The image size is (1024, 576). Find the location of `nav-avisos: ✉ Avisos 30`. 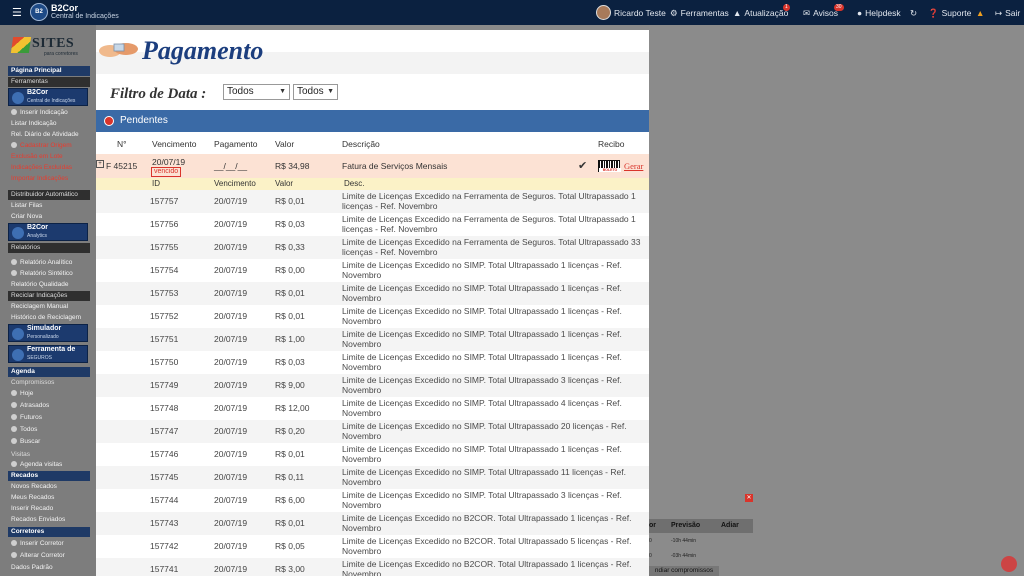

nav-avisos: ✉ Avisos 30 is located at coordinates (823, 11).